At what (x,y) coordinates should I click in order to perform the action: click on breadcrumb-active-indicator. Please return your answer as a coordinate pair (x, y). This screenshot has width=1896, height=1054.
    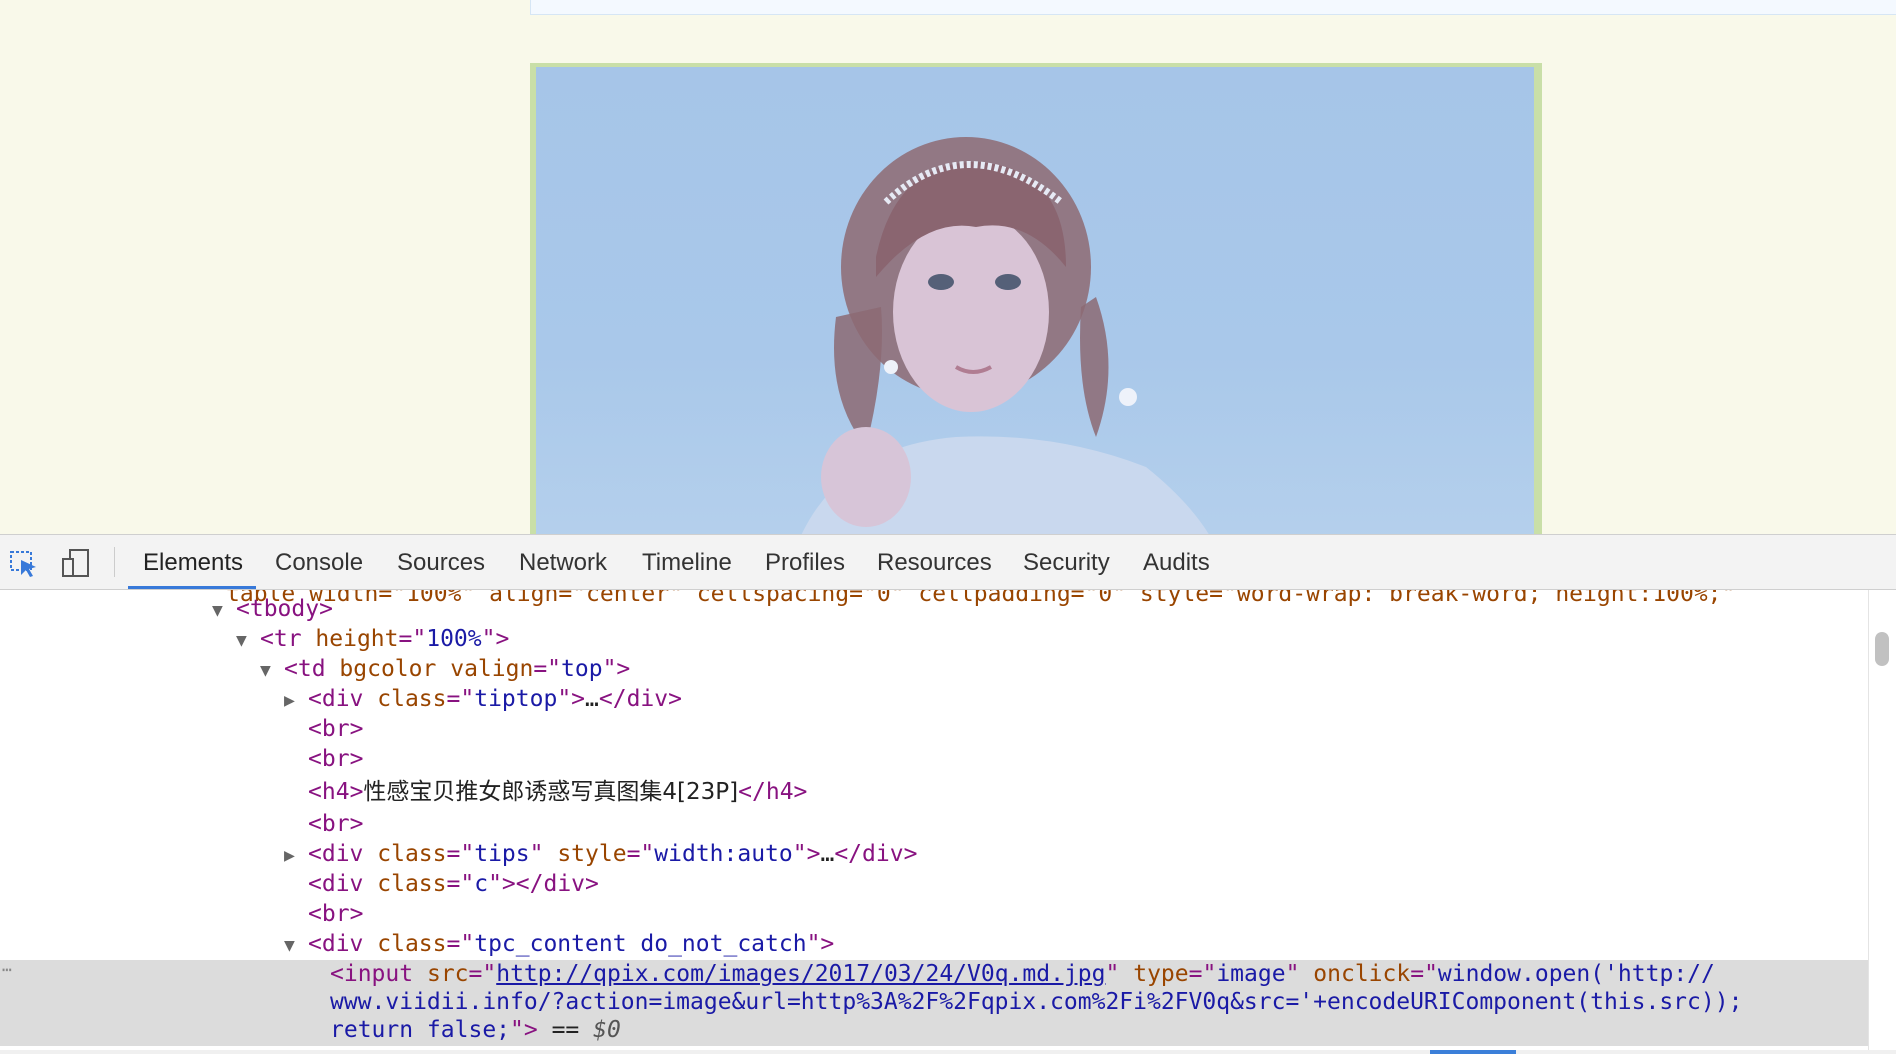
    Looking at the image, I should click on (1473, 1052).